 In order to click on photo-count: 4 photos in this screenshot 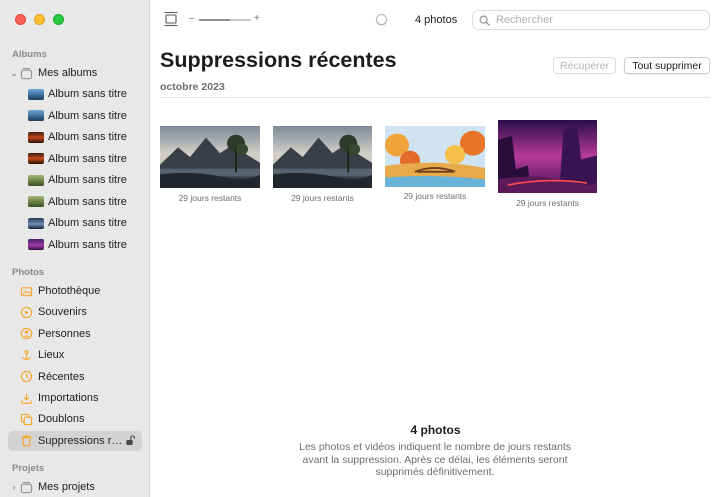, I will do `click(436, 20)`.